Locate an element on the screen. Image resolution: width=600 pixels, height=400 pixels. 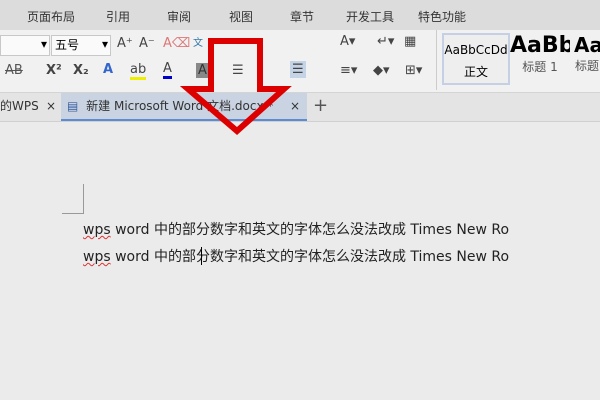
red-arrow-annotation-icon is located at coordinates (235, 86).